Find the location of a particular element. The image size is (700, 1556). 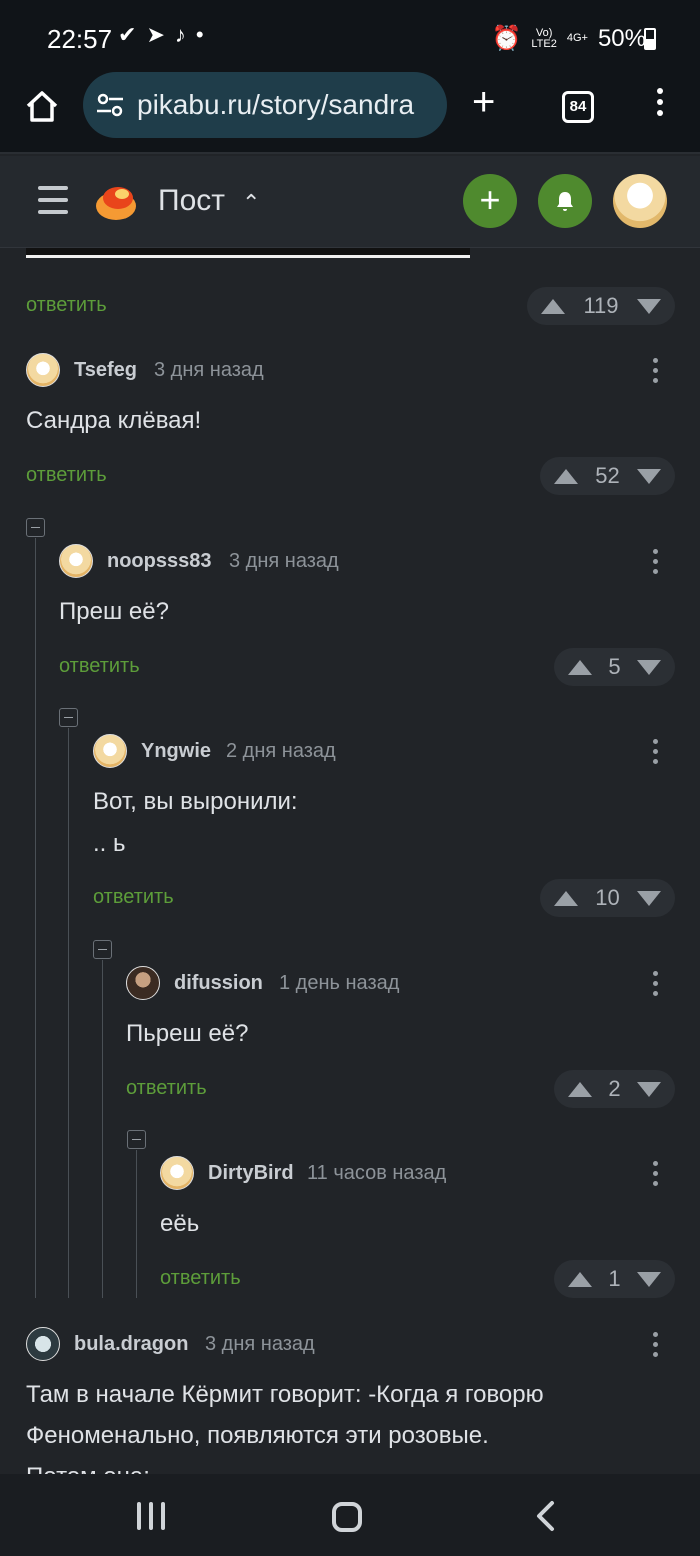

site-settings-icon is located at coordinates (110, 105).